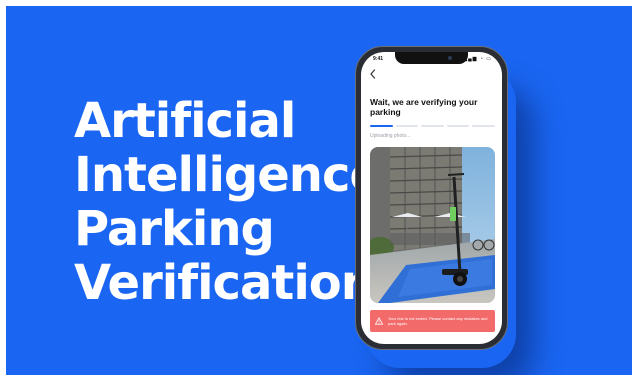  What do you see at coordinates (224, 283) in the screenshot?
I see `headline-line-4: Verification` at bounding box center [224, 283].